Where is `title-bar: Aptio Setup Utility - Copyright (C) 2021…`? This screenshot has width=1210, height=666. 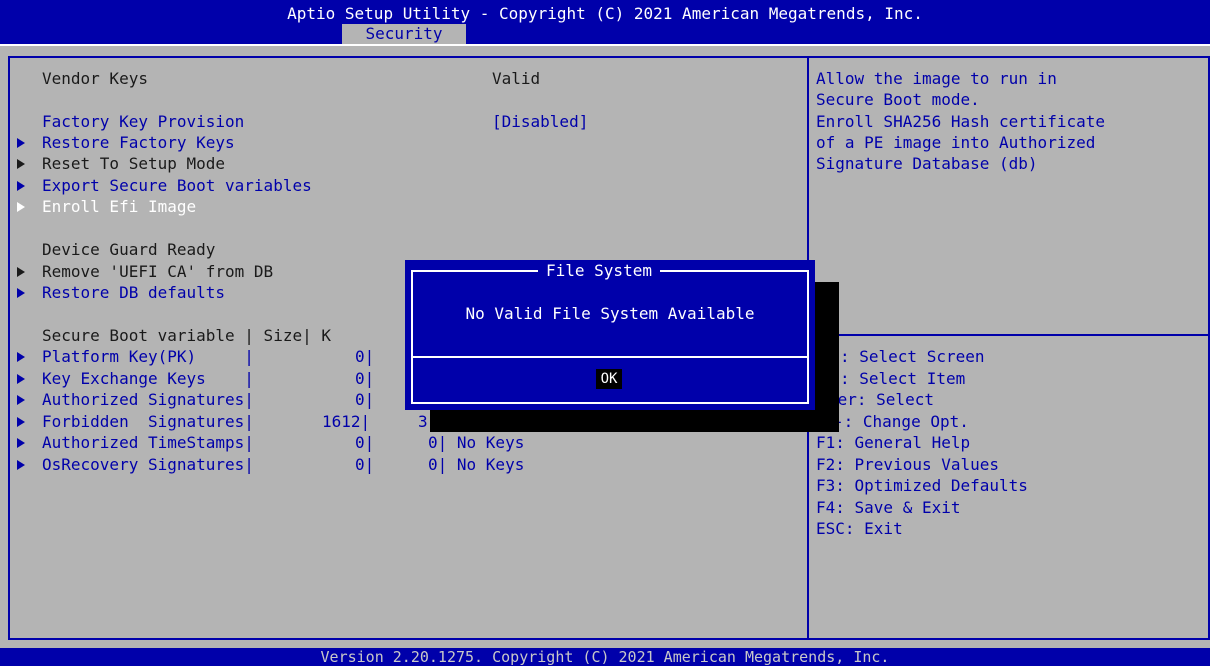
title-bar: Aptio Setup Utility - Copyright (C) 2021… is located at coordinates (605, 23).